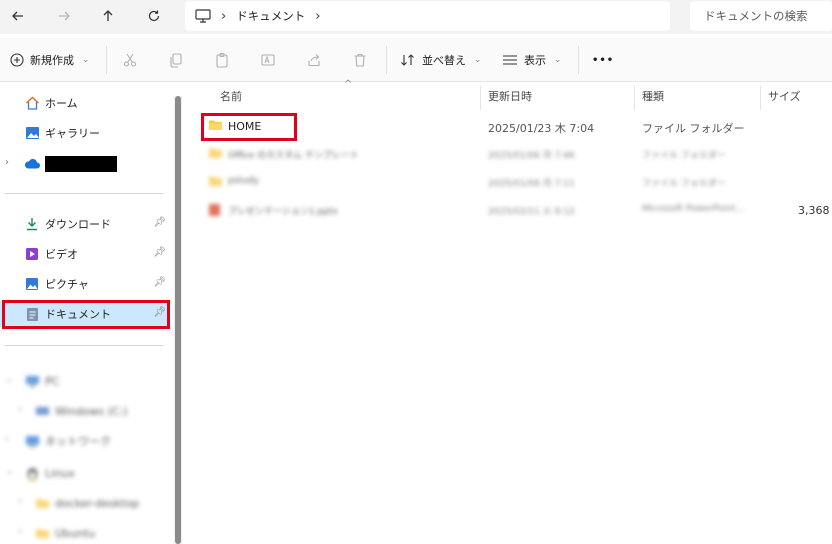 The image size is (832, 544). What do you see at coordinates (52, 381) in the screenshot?
I see `sidebar-item-label: PC` at bounding box center [52, 381].